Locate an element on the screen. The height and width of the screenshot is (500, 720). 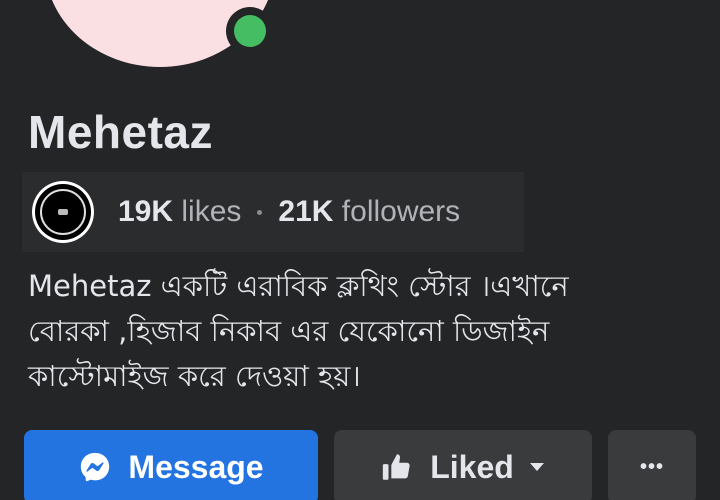
likes-stat: 19K likes is located at coordinates (179, 212).